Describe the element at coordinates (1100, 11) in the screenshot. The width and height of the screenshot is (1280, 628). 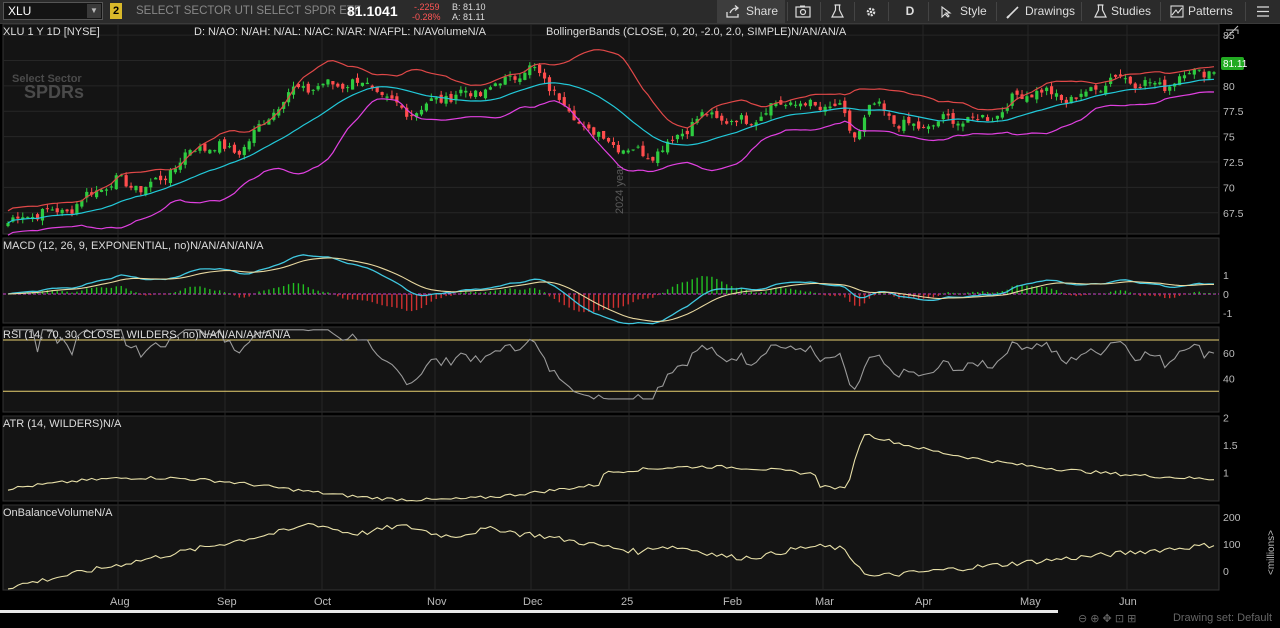
I see `beaker-icon` at that location.